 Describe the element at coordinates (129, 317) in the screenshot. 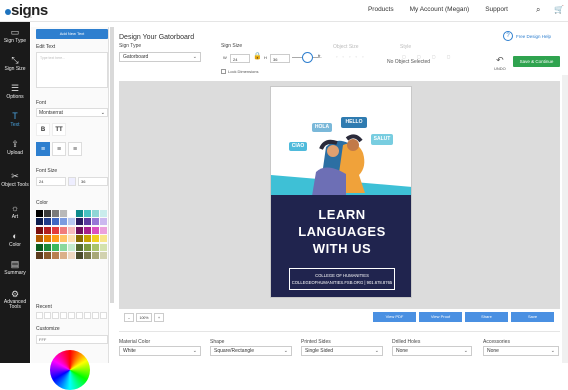

I see `zoom-out-button: –` at that location.